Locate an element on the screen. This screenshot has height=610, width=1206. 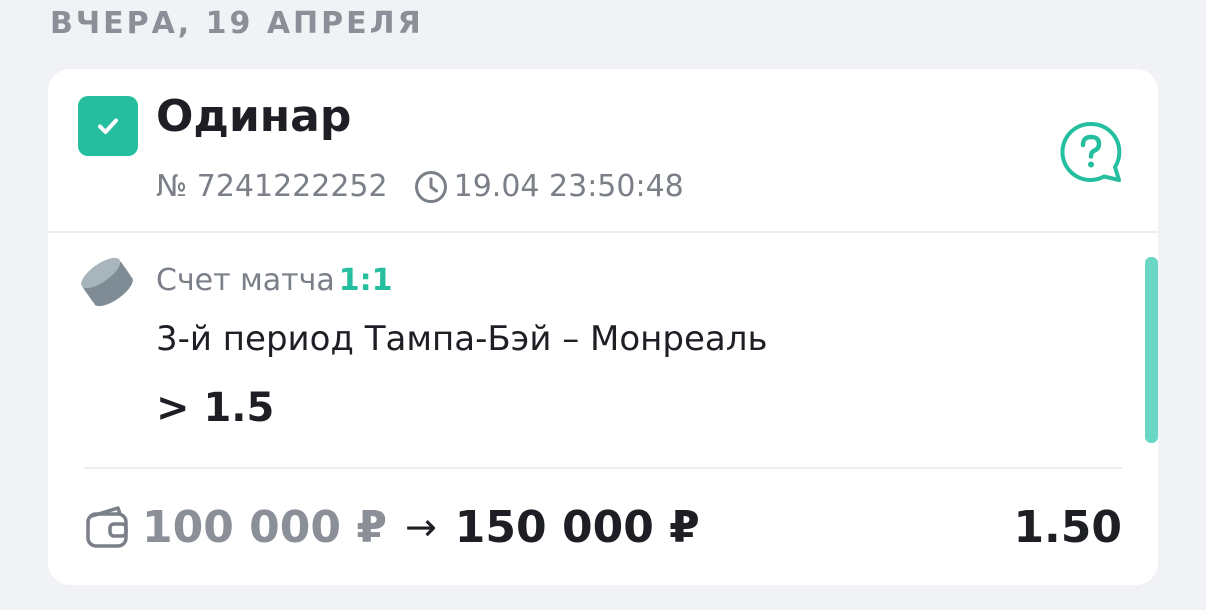
bet-number: № 7241222252 is located at coordinates (272, 186).